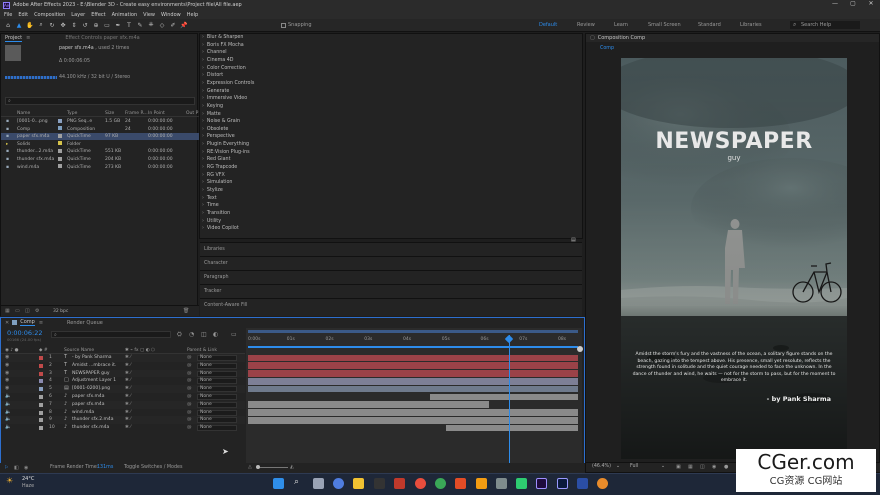  Describe the element at coordinates (709, 25) in the screenshot. I see `workspace-standard: Standard` at that location.